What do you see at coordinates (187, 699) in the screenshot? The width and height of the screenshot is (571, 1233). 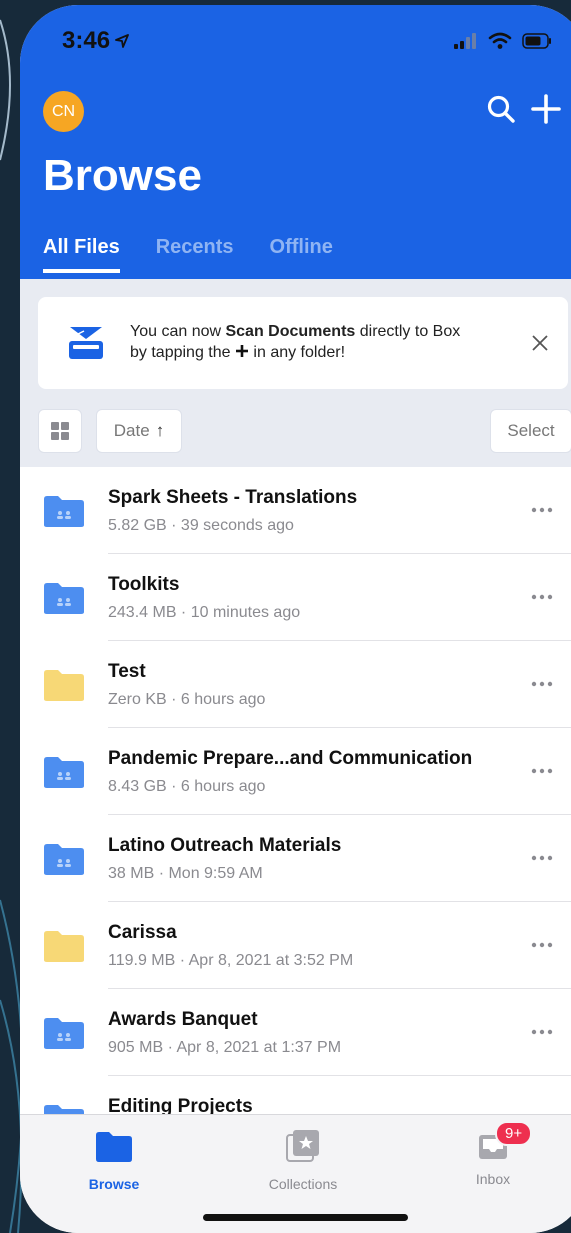 I see `file-meta: Zero KB · 6 hours ago` at bounding box center [187, 699].